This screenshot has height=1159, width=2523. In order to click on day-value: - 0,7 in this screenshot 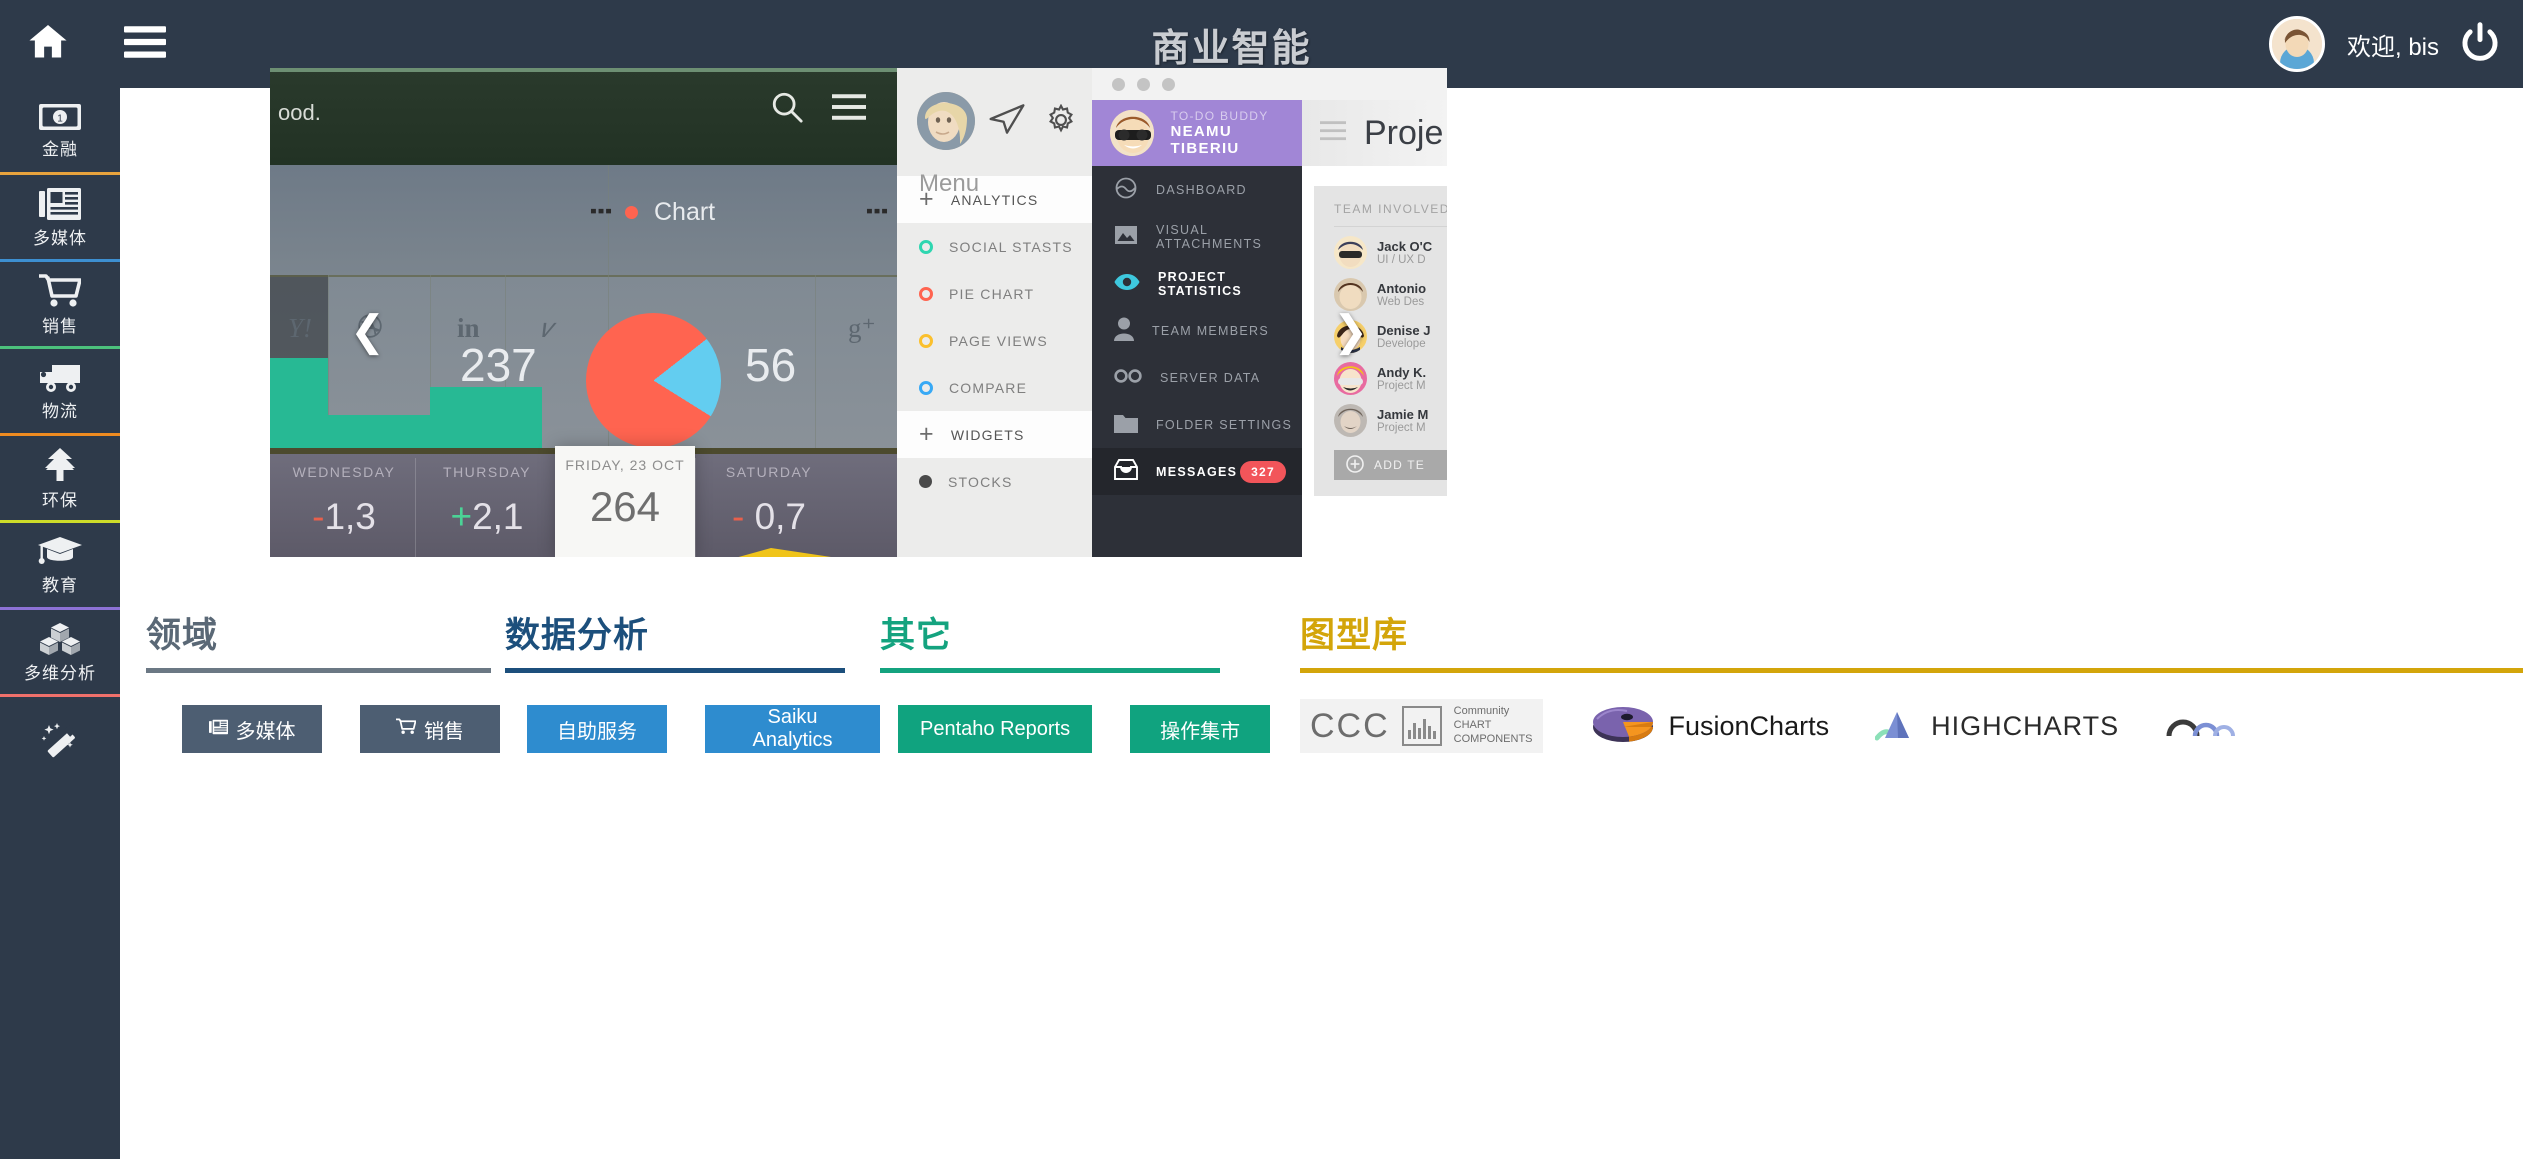, I will do `click(769, 516)`.